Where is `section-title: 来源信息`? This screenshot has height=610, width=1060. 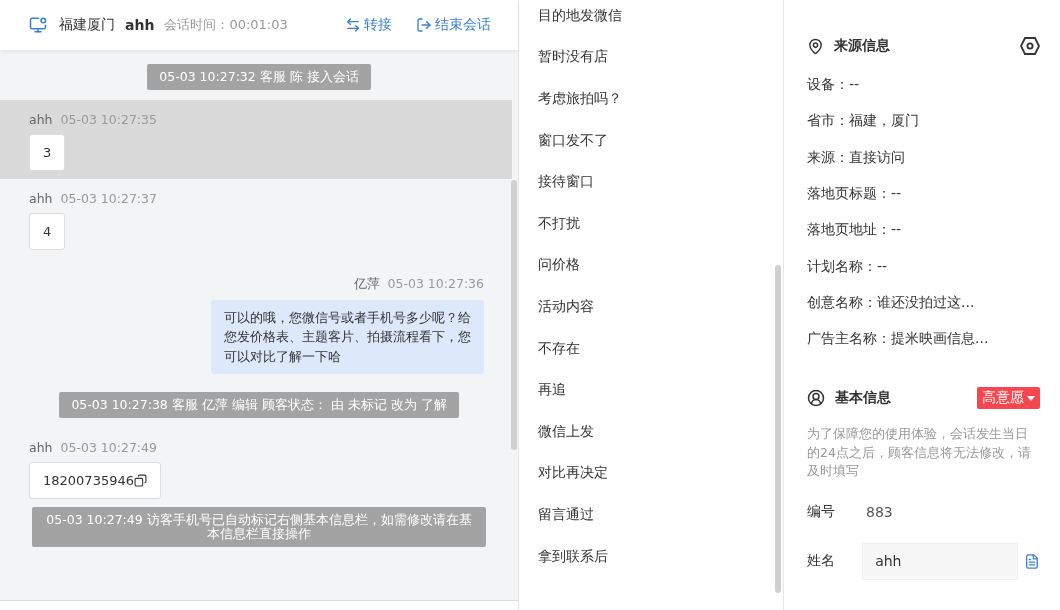
section-title: 来源信息 is located at coordinates (862, 46).